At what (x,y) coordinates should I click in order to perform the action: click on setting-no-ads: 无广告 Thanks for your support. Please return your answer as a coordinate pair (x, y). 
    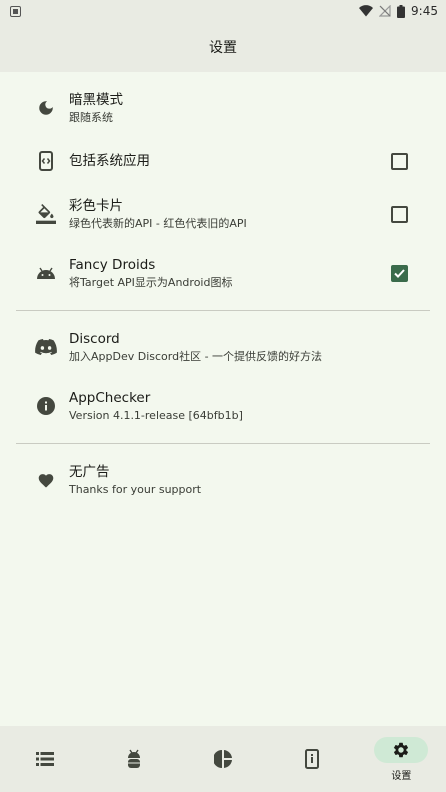
    Looking at the image, I should click on (223, 480).